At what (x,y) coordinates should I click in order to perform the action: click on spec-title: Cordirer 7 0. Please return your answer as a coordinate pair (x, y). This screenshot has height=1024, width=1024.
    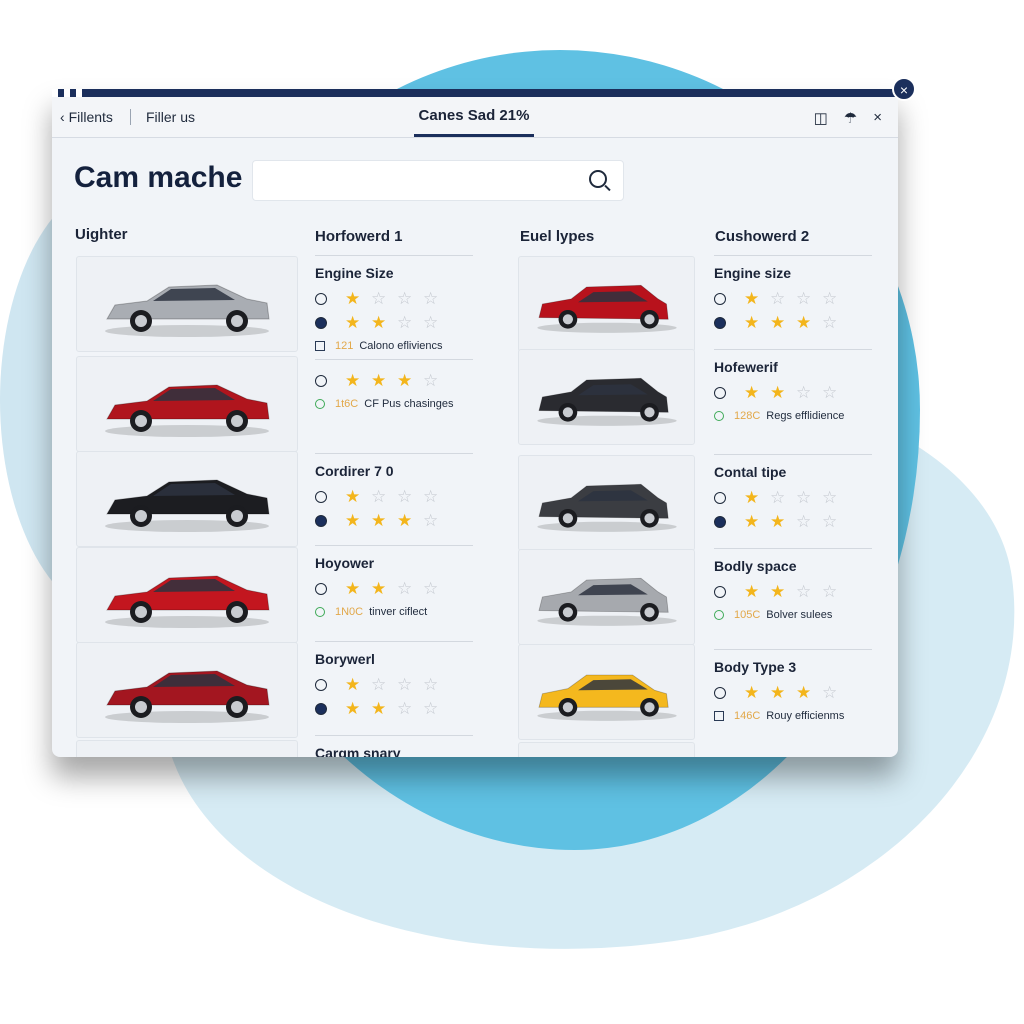
    Looking at the image, I should click on (354, 471).